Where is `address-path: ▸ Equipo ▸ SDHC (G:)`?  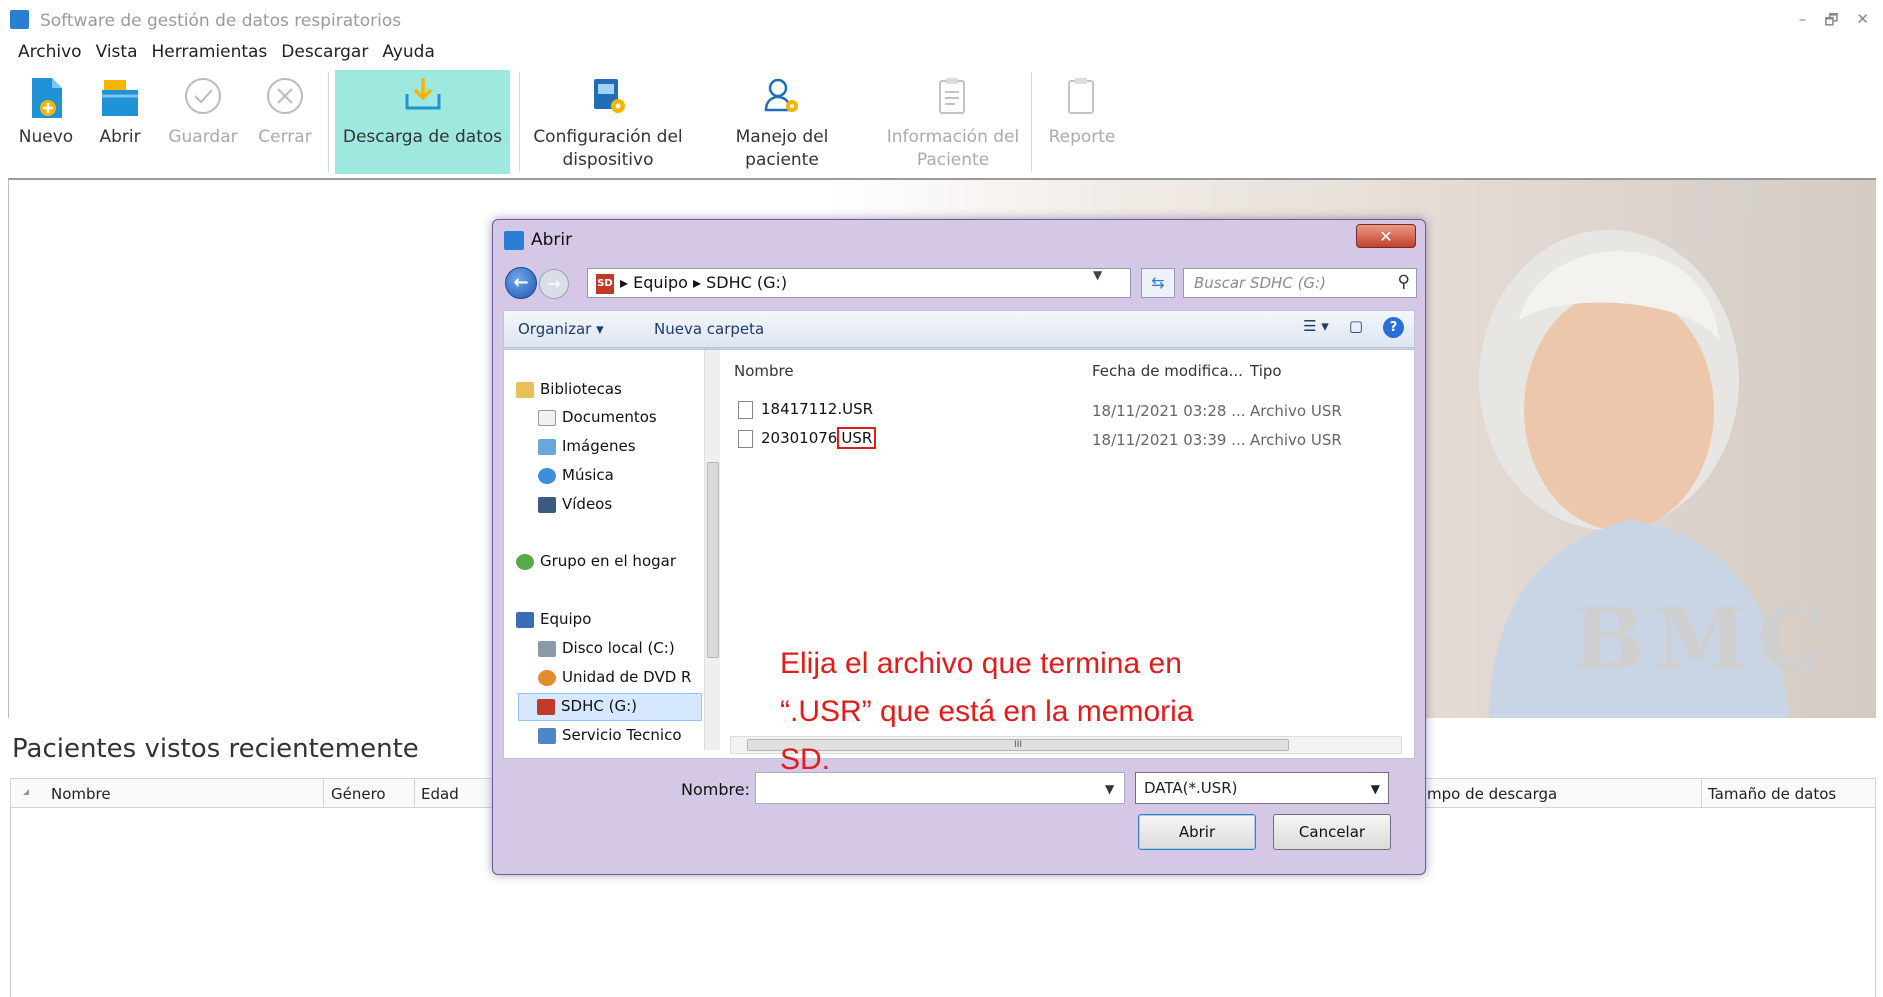 address-path: ▸ Equipo ▸ SDHC (G:) is located at coordinates (704, 282).